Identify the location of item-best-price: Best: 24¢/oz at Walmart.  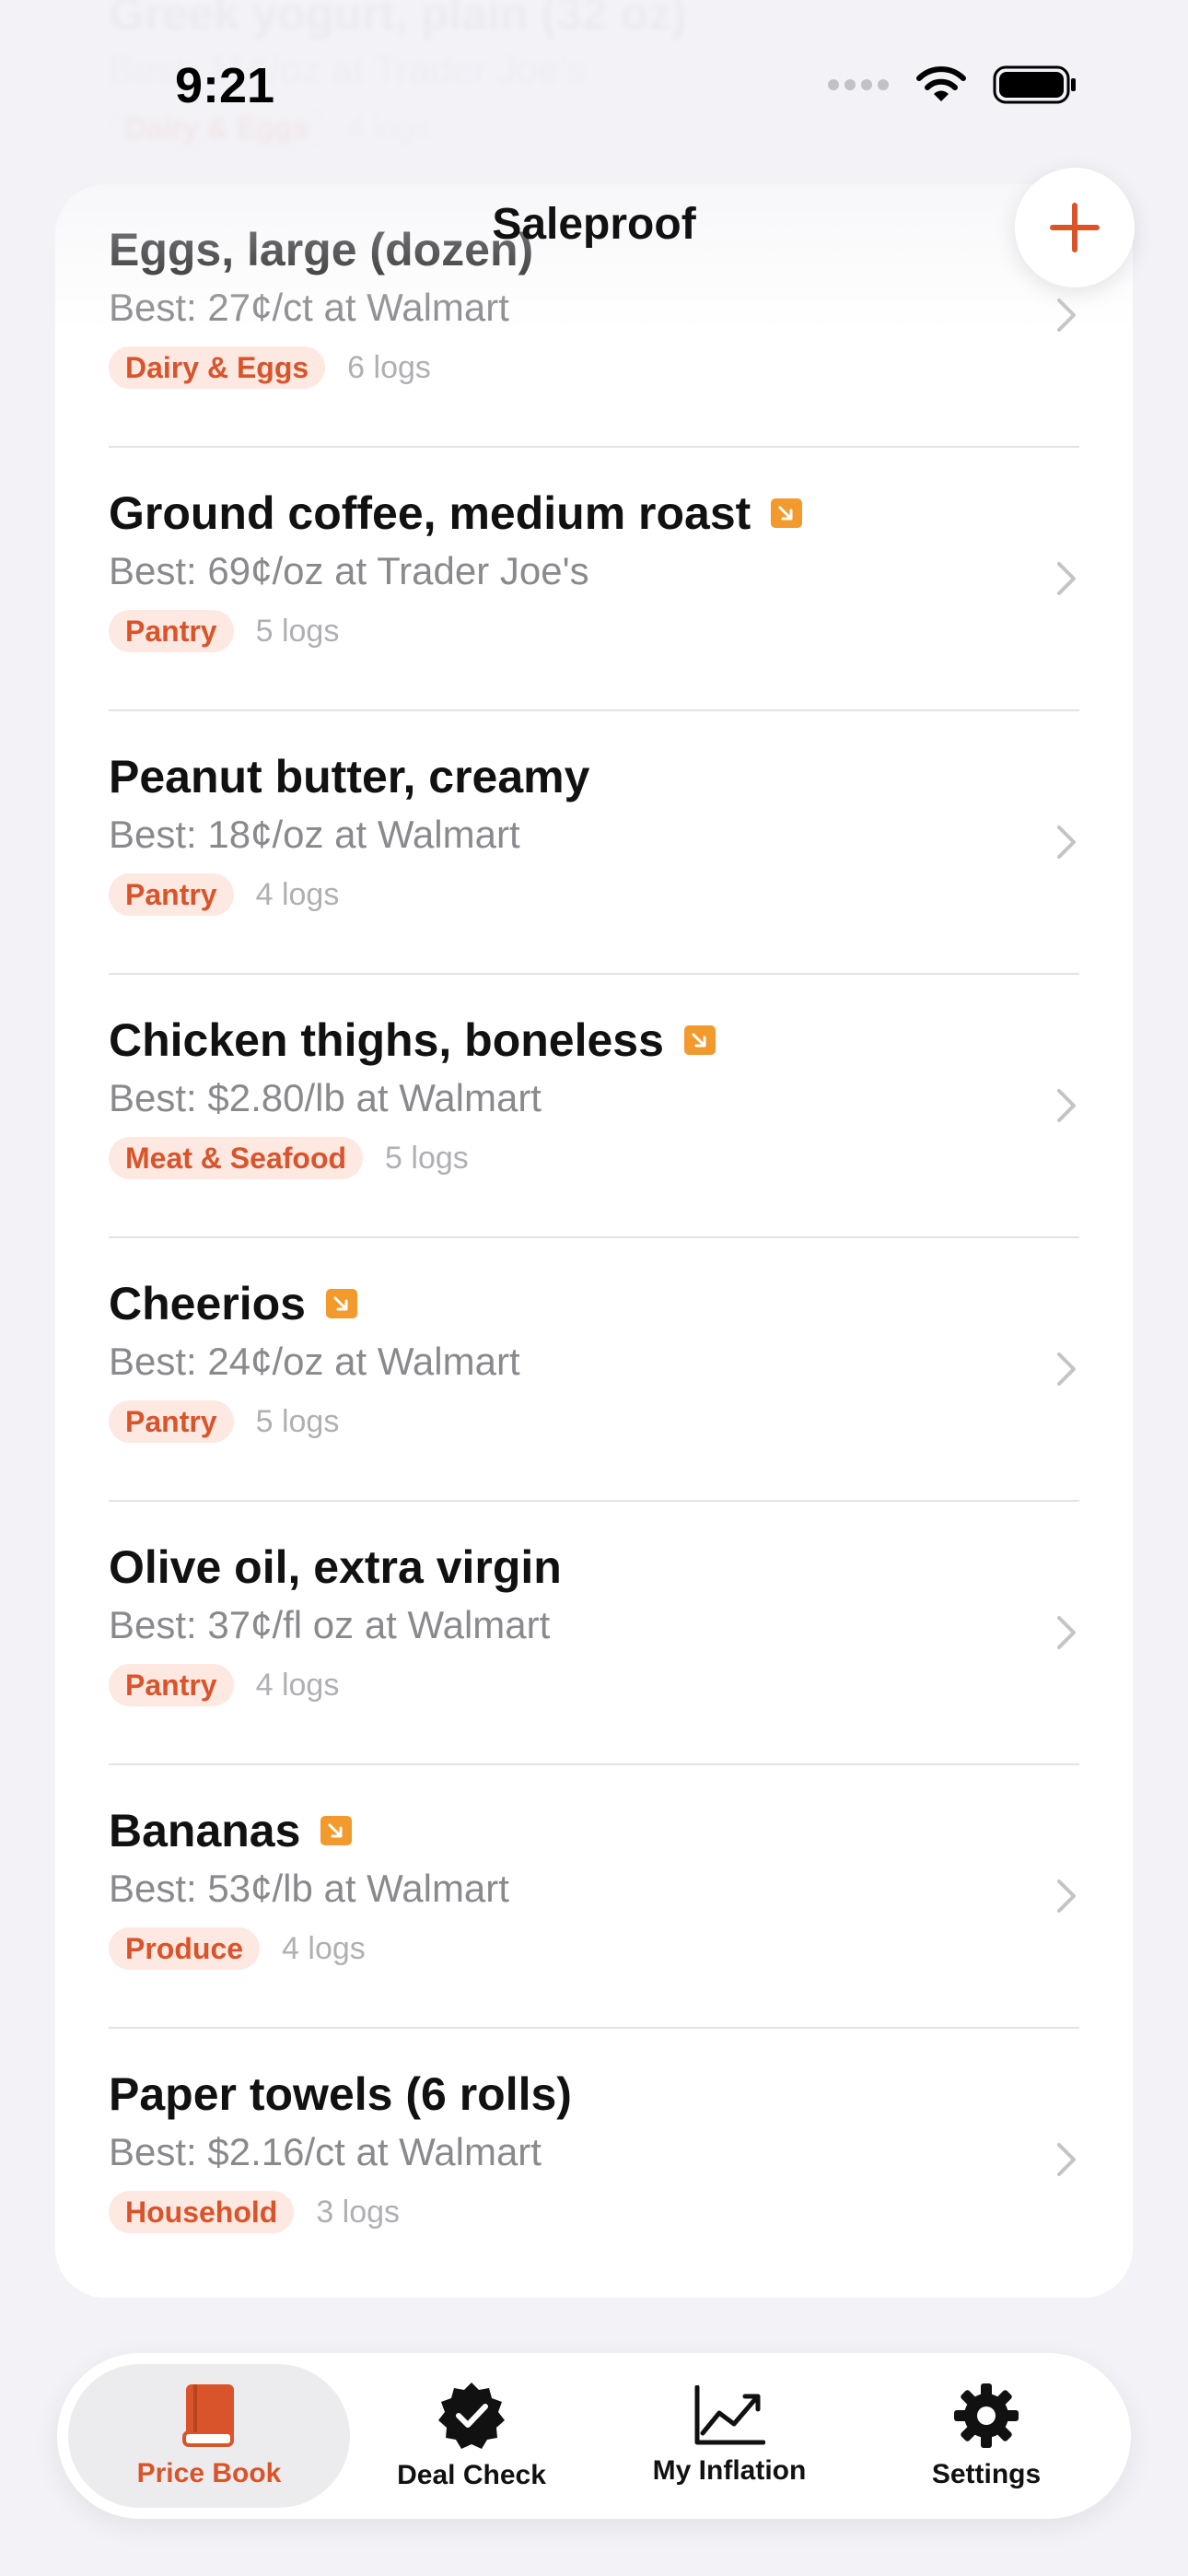
(314, 1361).